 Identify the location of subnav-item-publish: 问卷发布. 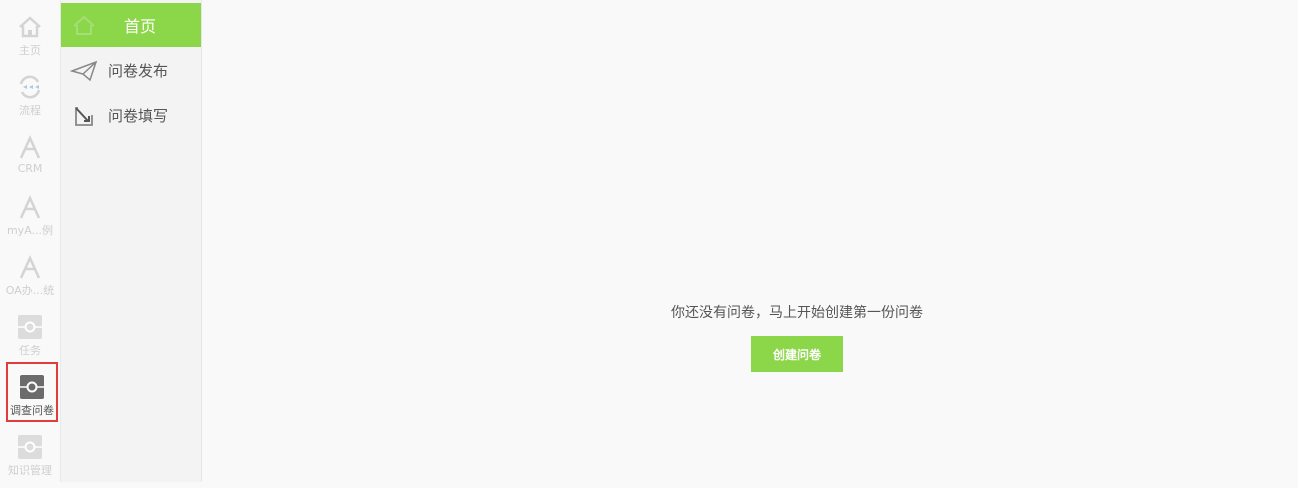
(131, 70).